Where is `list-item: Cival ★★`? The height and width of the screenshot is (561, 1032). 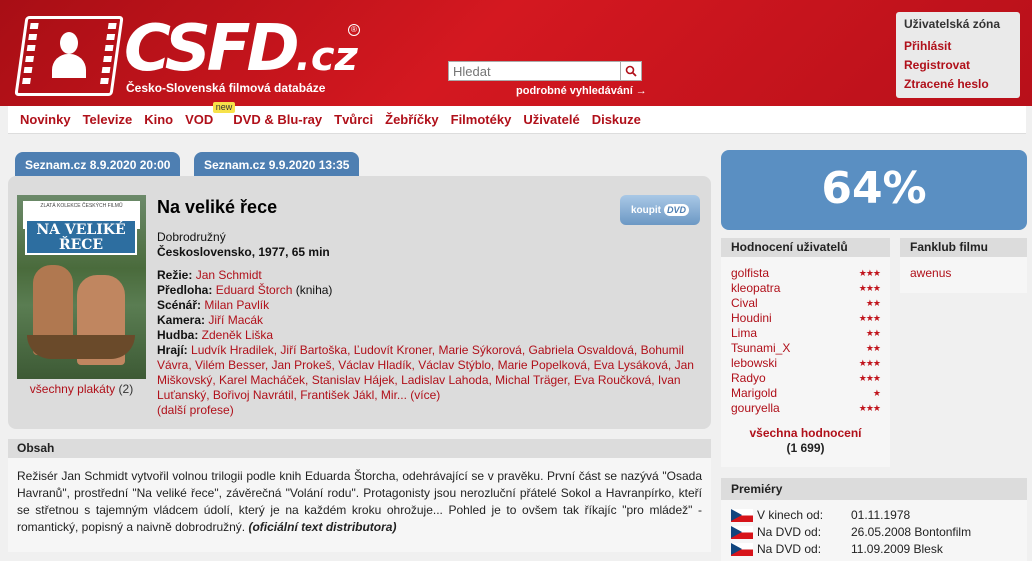
list-item: Cival ★★ is located at coordinates (806, 303).